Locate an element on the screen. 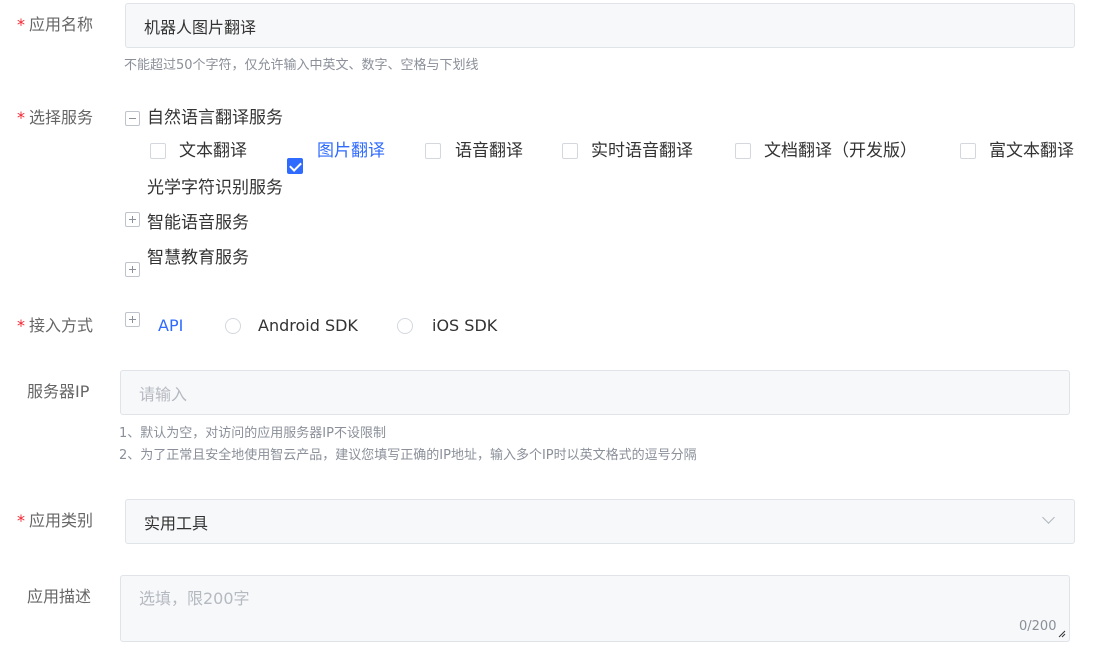 Image resolution: width=1115 pixels, height=647 pixels. radio-android-sdk is located at coordinates (233, 326).